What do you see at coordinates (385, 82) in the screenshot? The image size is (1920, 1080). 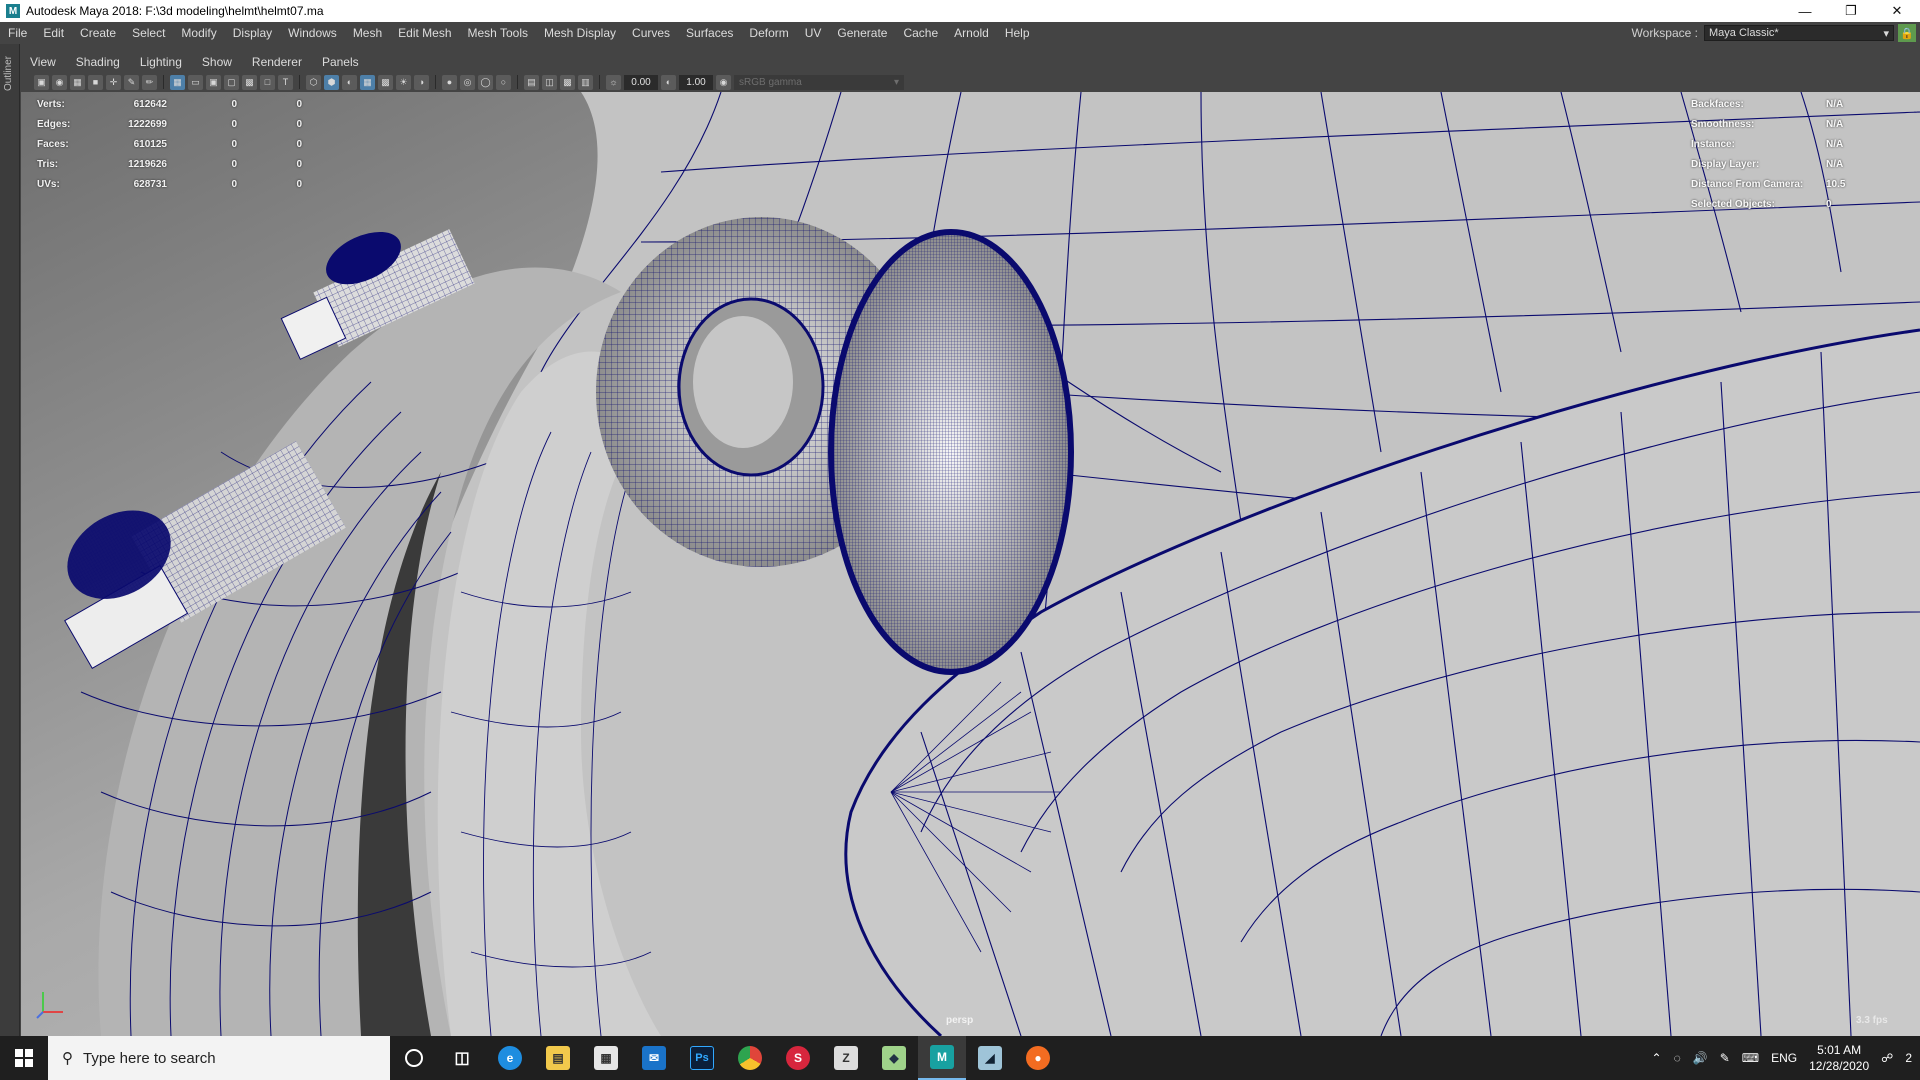 I see `textured-icon: ▩` at bounding box center [385, 82].